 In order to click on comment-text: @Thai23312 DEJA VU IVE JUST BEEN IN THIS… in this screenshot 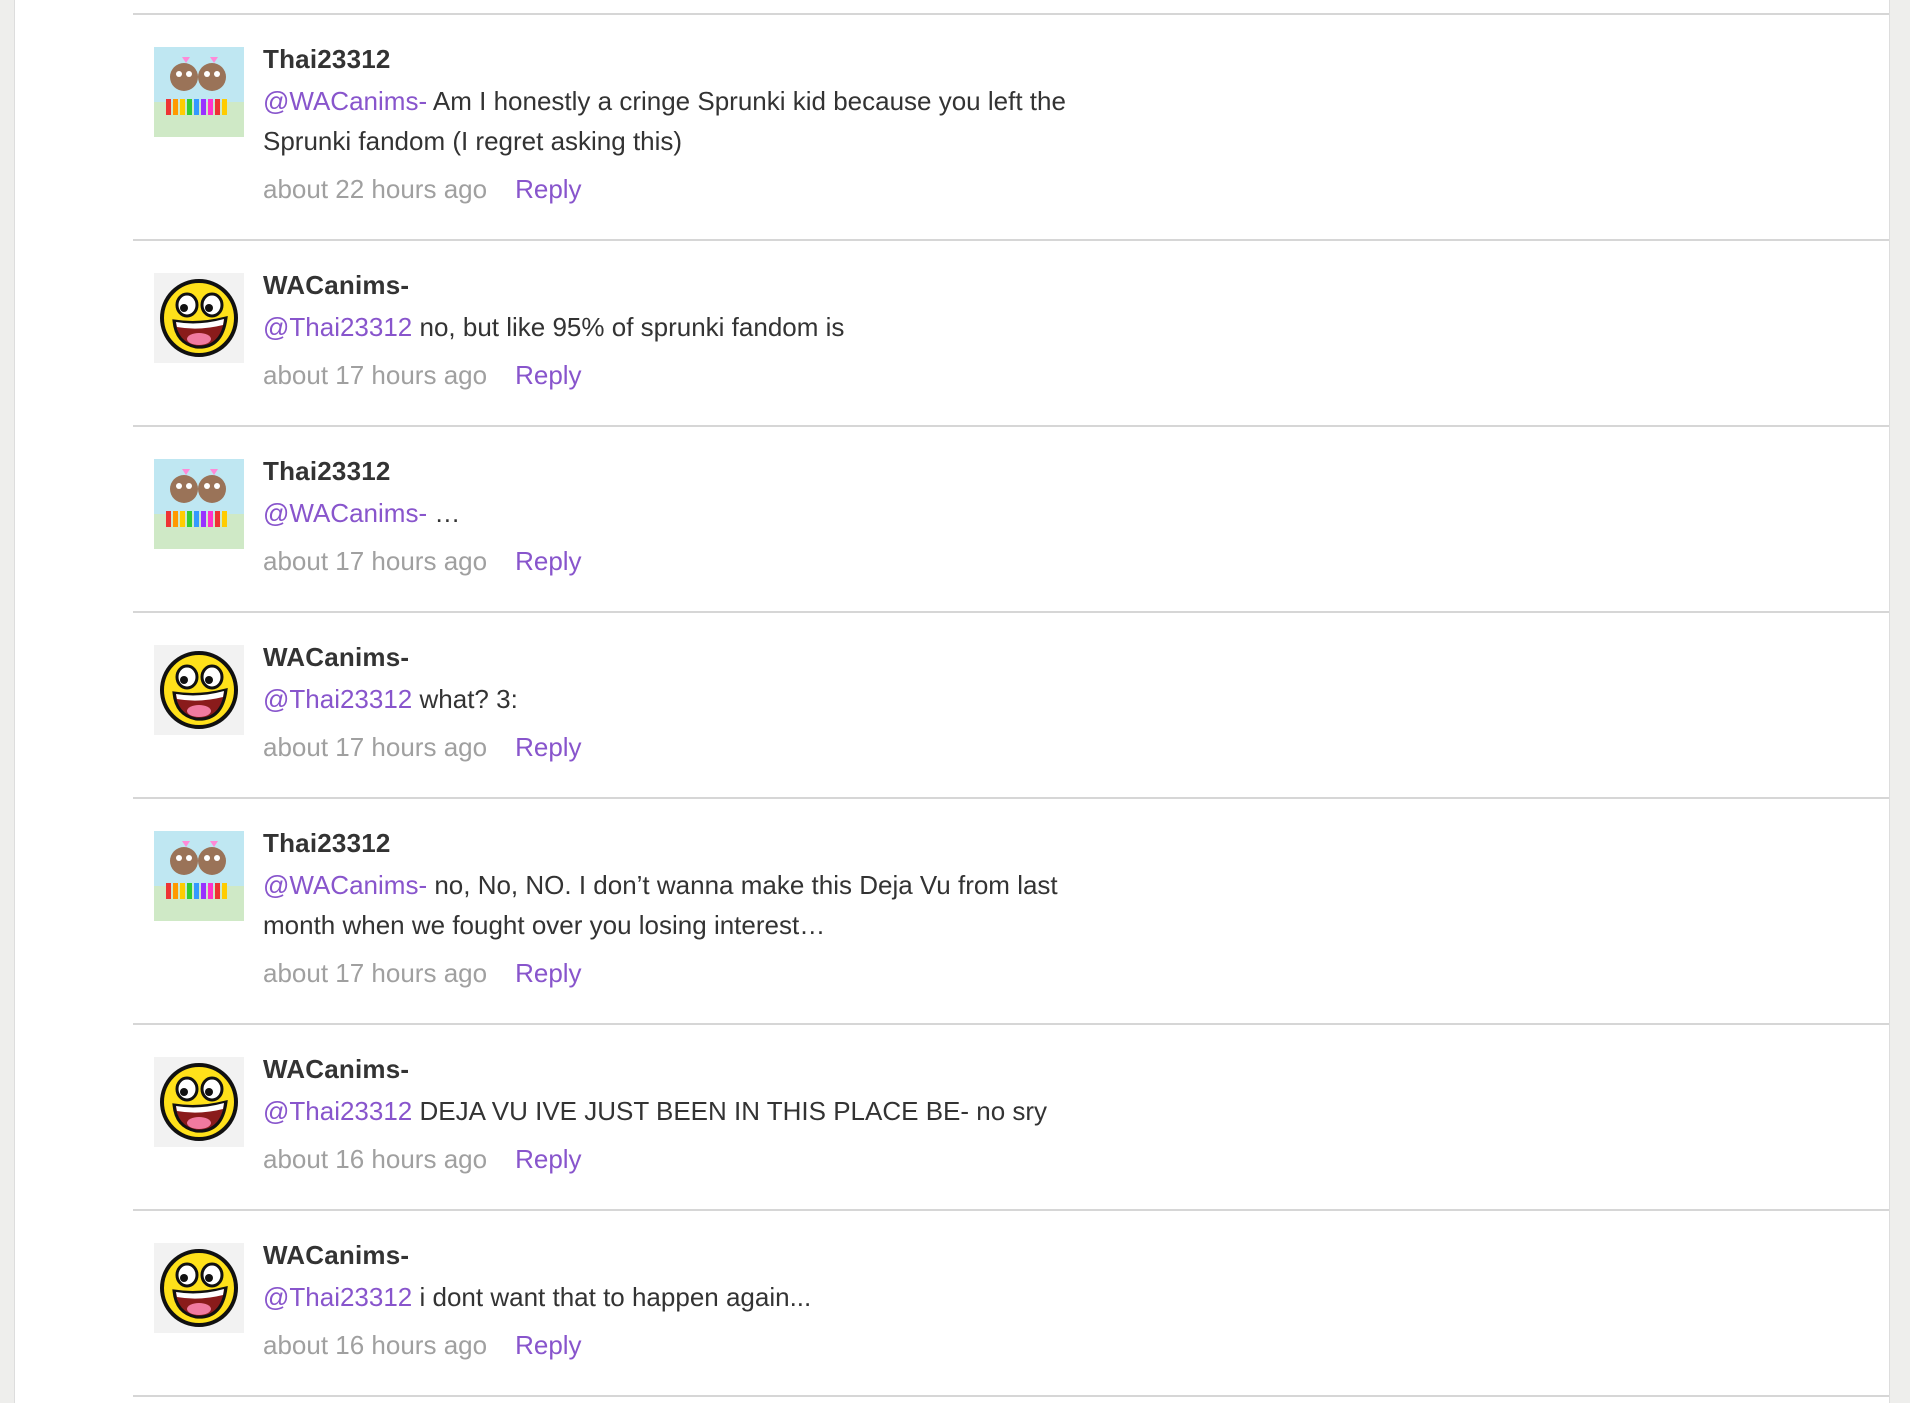, I will do `click(673, 1111)`.